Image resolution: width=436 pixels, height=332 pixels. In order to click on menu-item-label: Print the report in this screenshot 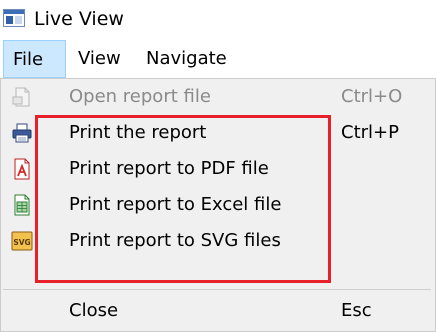, I will do `click(138, 132)`.